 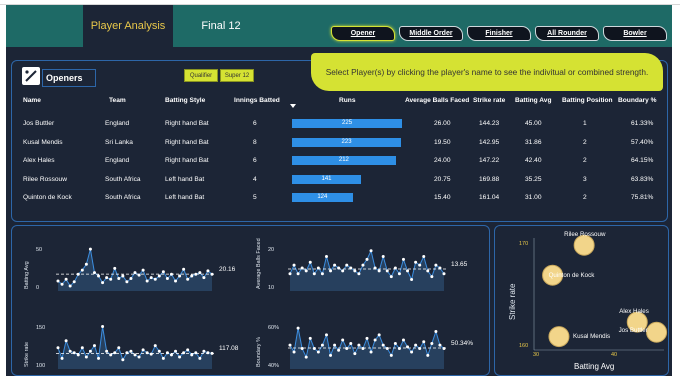 I want to click on scatter-ytick: 160, so click(x=524, y=346).